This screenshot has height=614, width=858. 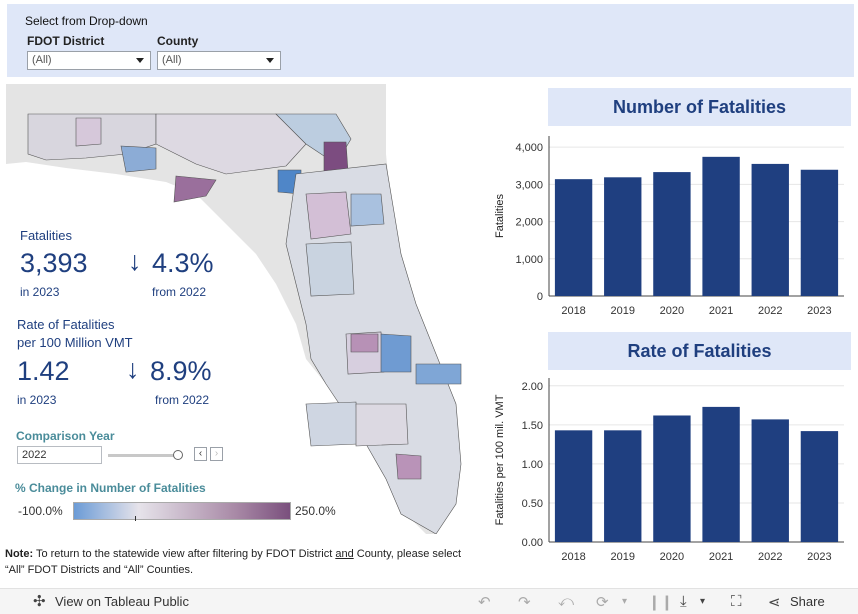 I want to click on district-label: FDOT District, so click(x=66, y=41).